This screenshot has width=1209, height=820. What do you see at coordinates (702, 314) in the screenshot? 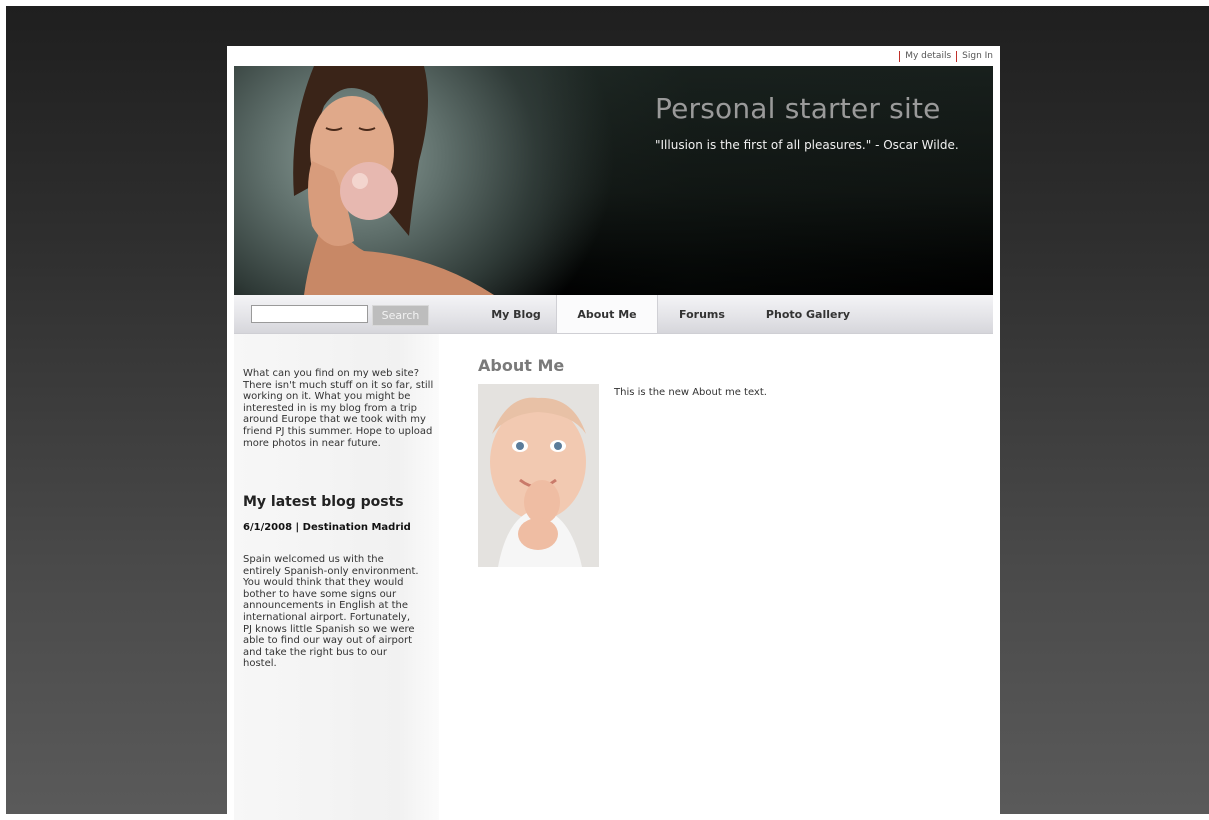
I see `nav-forums: Forums` at bounding box center [702, 314].